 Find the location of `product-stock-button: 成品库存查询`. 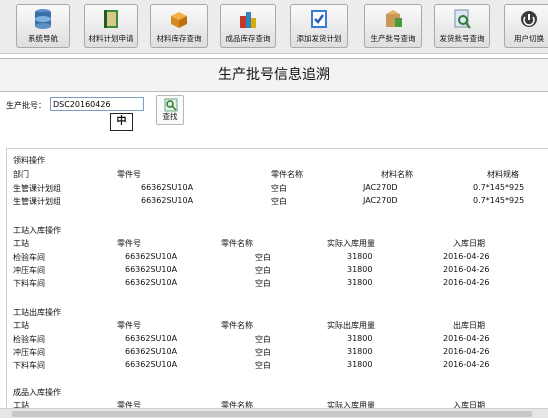

product-stock-button: 成品库存查询 is located at coordinates (248, 26).